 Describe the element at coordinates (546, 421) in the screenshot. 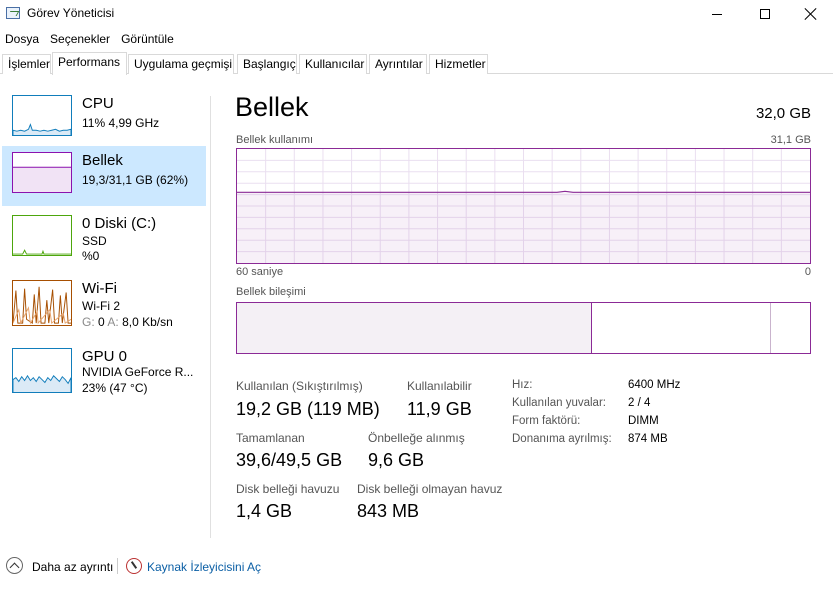

I see `form-factor-label: Form faktörü:` at that location.